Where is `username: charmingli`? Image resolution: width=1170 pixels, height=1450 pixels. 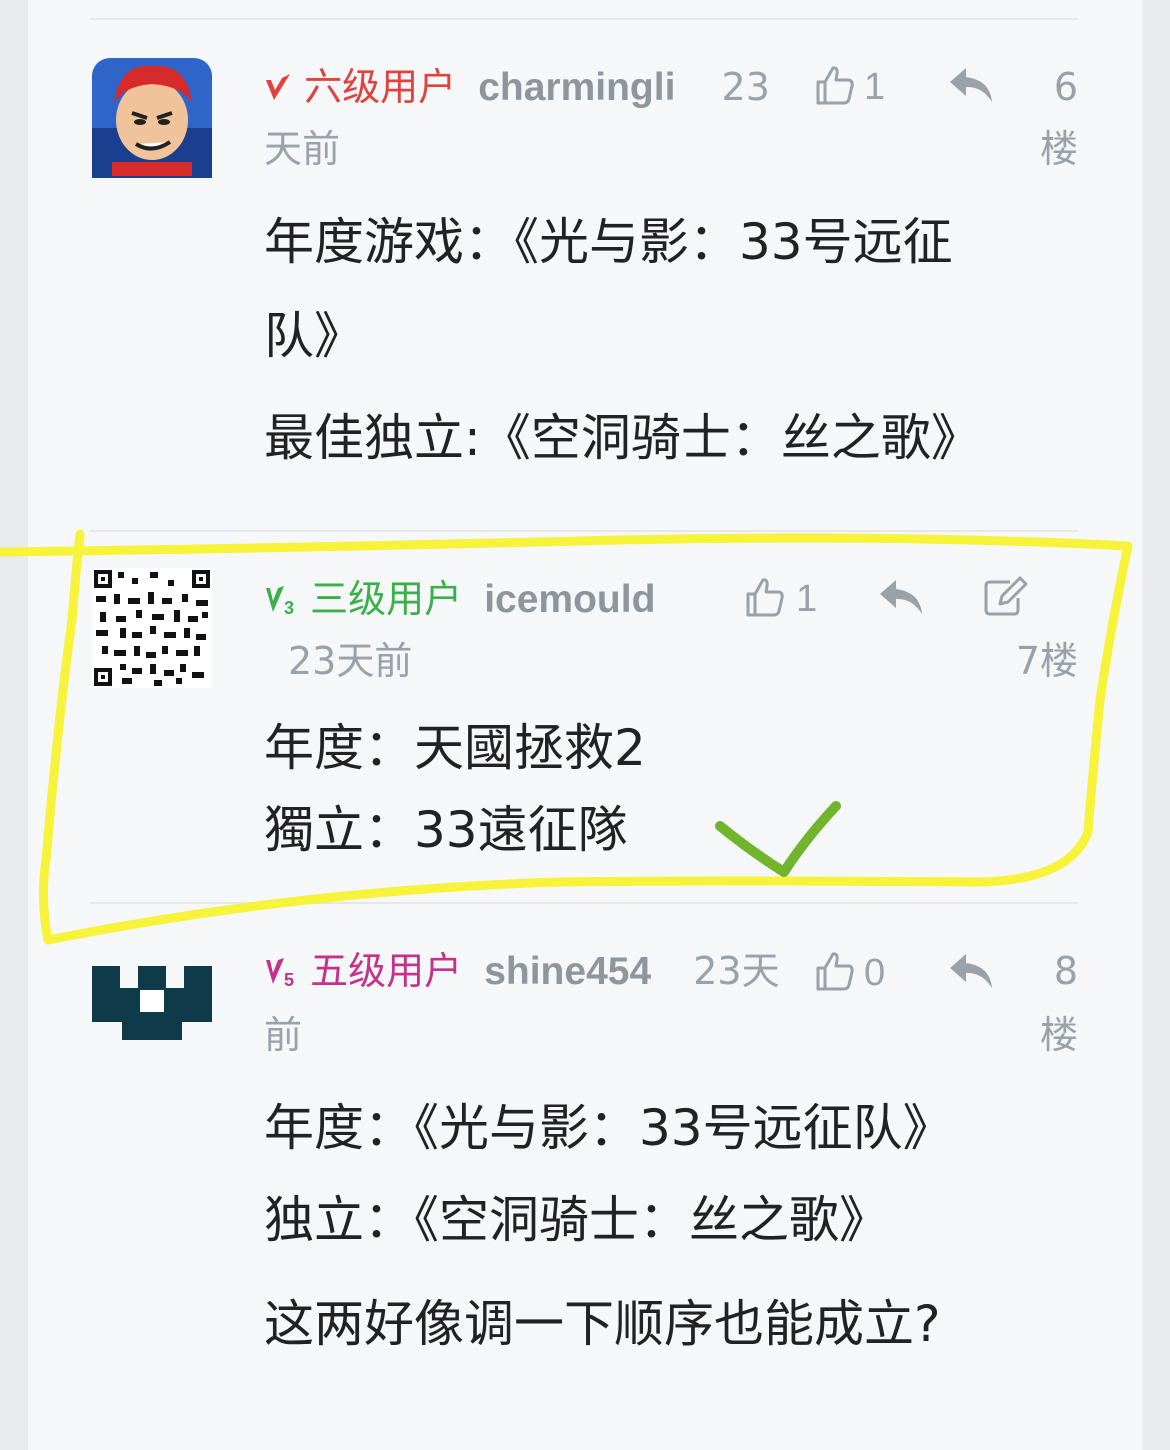
username: charmingli is located at coordinates (576, 87).